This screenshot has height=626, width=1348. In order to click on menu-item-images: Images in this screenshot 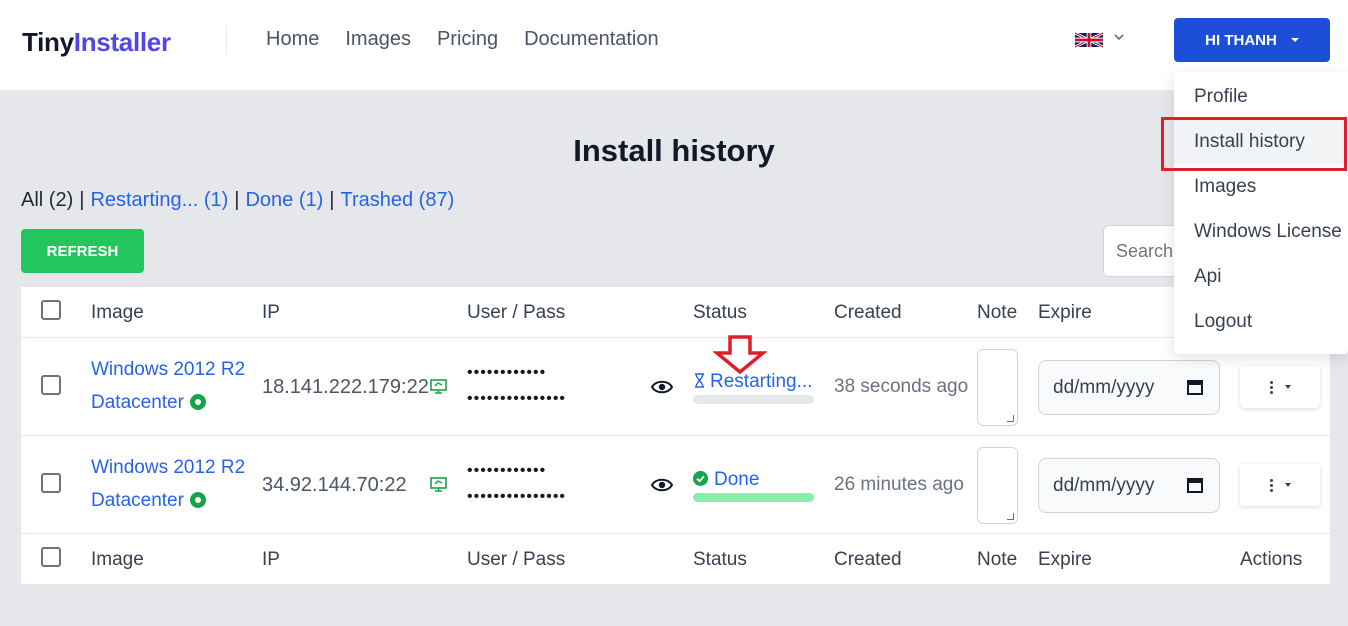, I will do `click(1261, 186)`.